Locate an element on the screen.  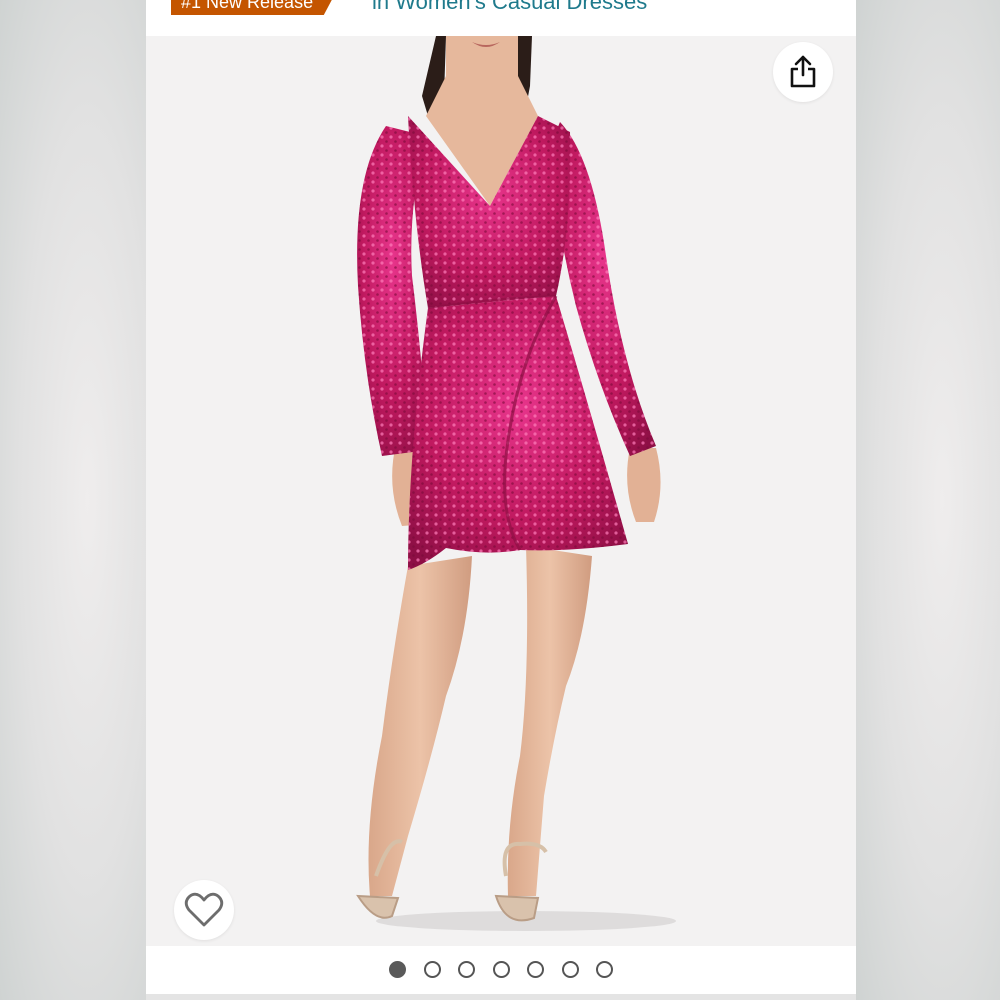
right-hand is located at coordinates (644, 485).